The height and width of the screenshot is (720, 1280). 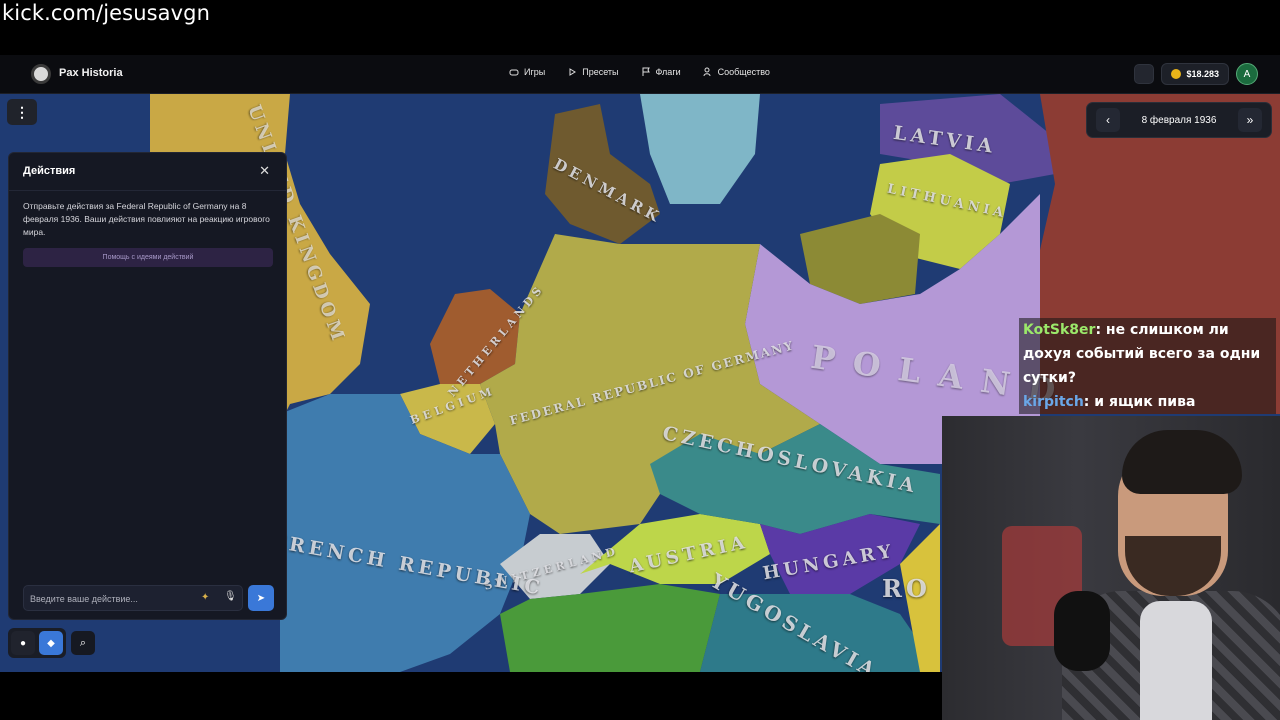 I want to click on pin-icon: ◆, so click(x=51, y=643).